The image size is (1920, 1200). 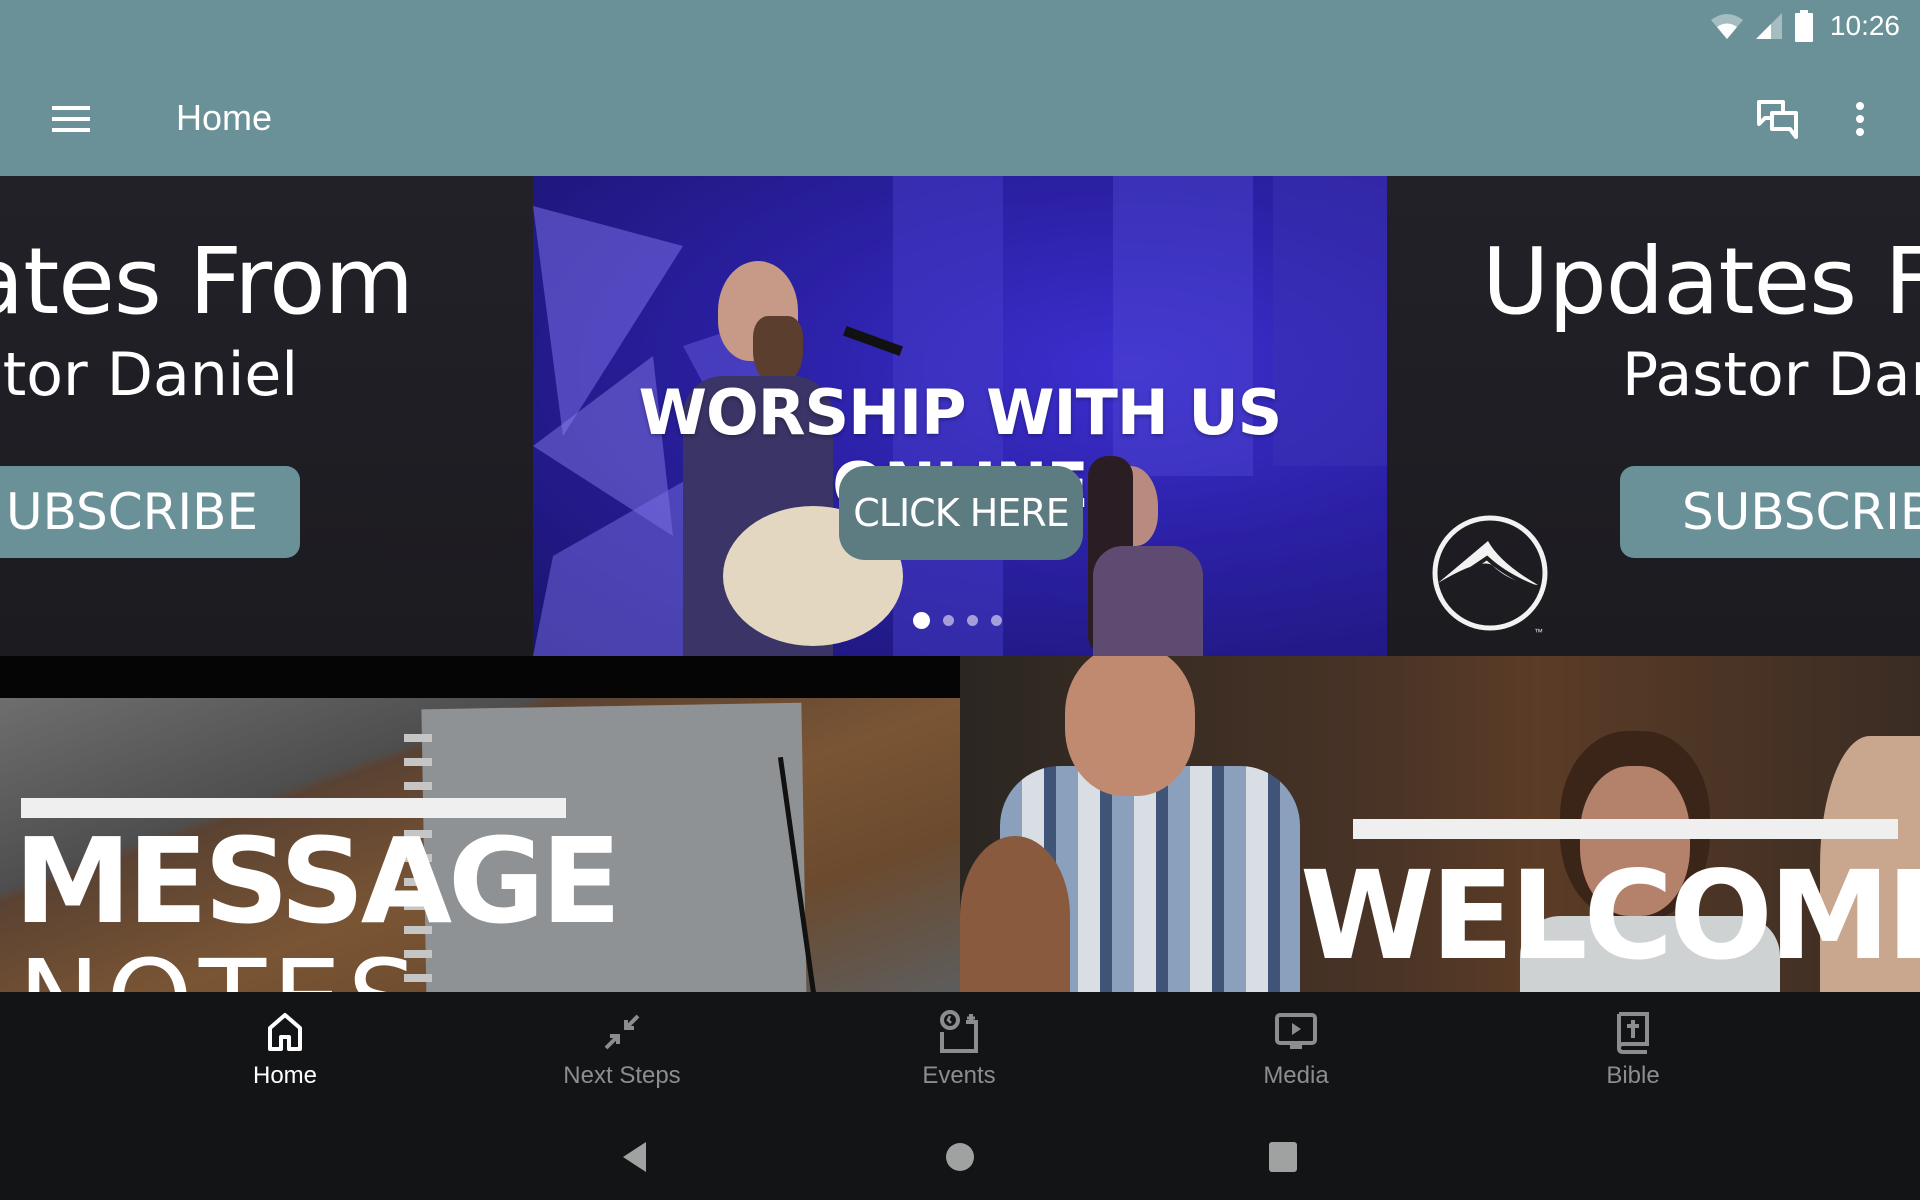 I want to click on home-icon, so click(x=285, y=1032).